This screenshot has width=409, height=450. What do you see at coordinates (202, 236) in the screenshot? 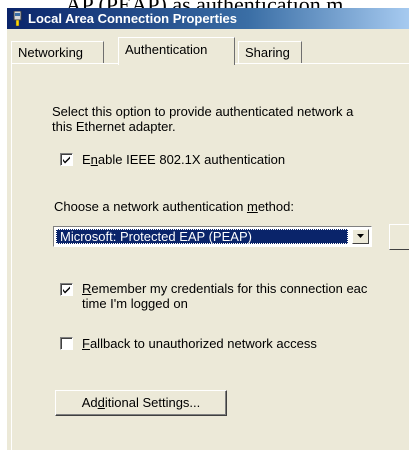
I see `auth-method-selected-value: Microsoft: Protected EAP (PEAP)` at bounding box center [202, 236].